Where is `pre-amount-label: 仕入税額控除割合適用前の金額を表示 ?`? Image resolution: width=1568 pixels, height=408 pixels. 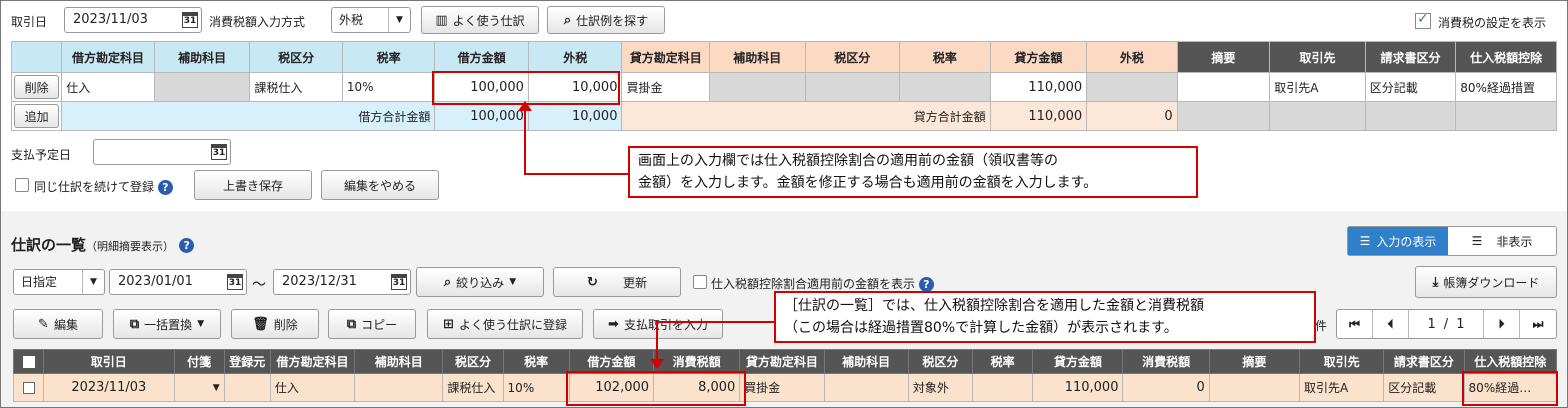
pre-amount-label: 仕入税額控除割合適用前の金額を表示 ? is located at coordinates (822, 283).